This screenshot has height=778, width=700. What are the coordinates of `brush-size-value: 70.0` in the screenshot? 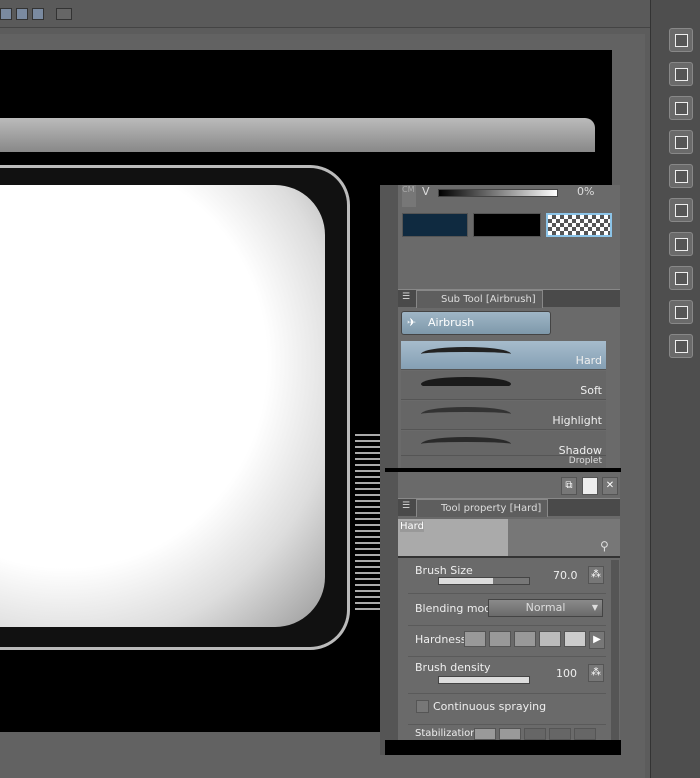 It's located at (565, 575).